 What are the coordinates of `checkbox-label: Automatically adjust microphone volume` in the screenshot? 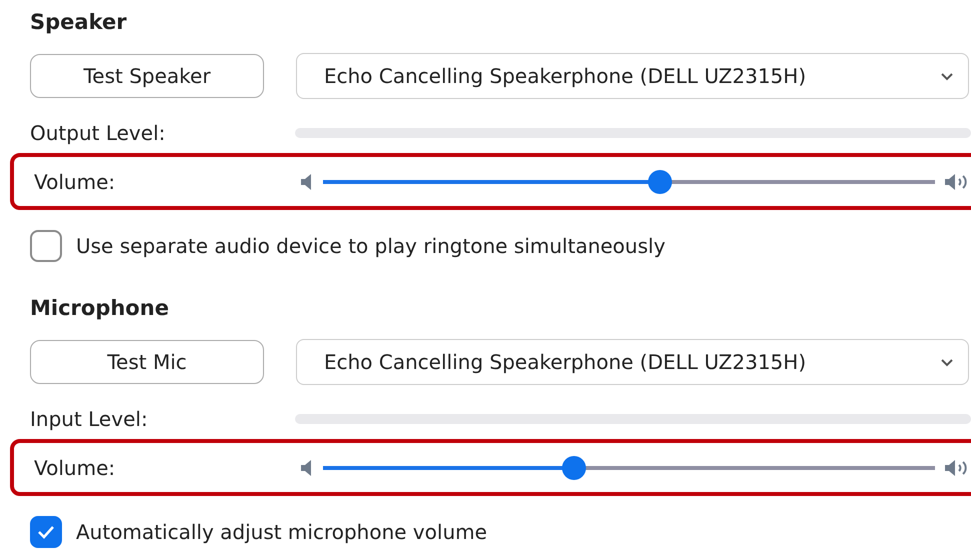 It's located at (282, 532).